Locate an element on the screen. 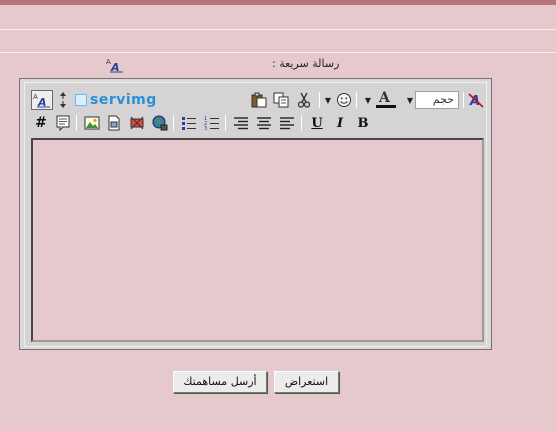  submit-button: أرسل مساهمتك is located at coordinates (220, 382).